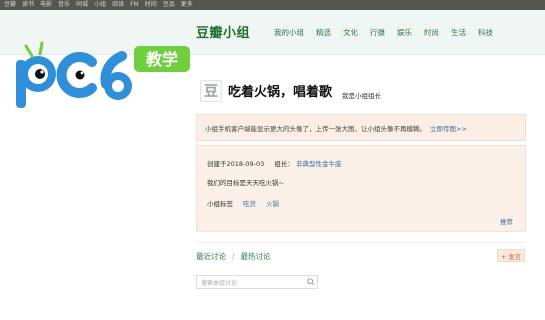  I want to click on nav-culture: 文化, so click(350, 32).